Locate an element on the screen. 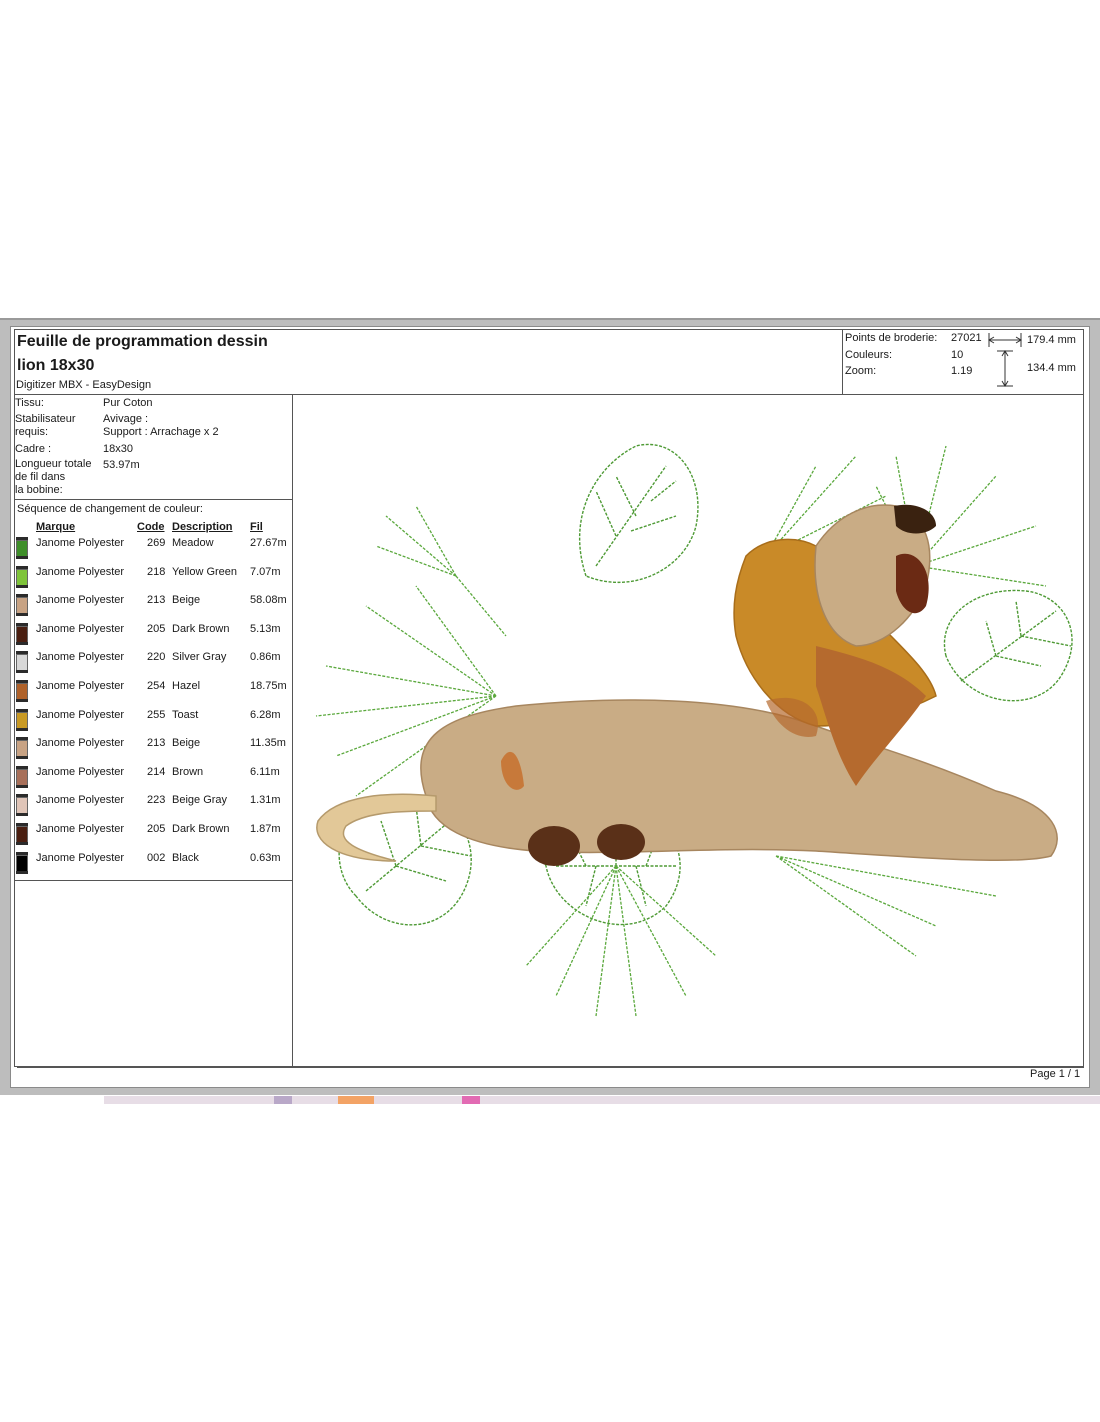  list-item: Janome Polyester 255 Toast 6.28m is located at coordinates (153, 722).